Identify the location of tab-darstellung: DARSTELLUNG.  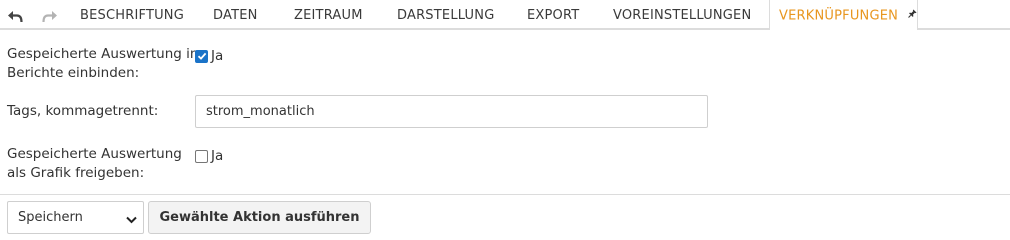
(445, 15).